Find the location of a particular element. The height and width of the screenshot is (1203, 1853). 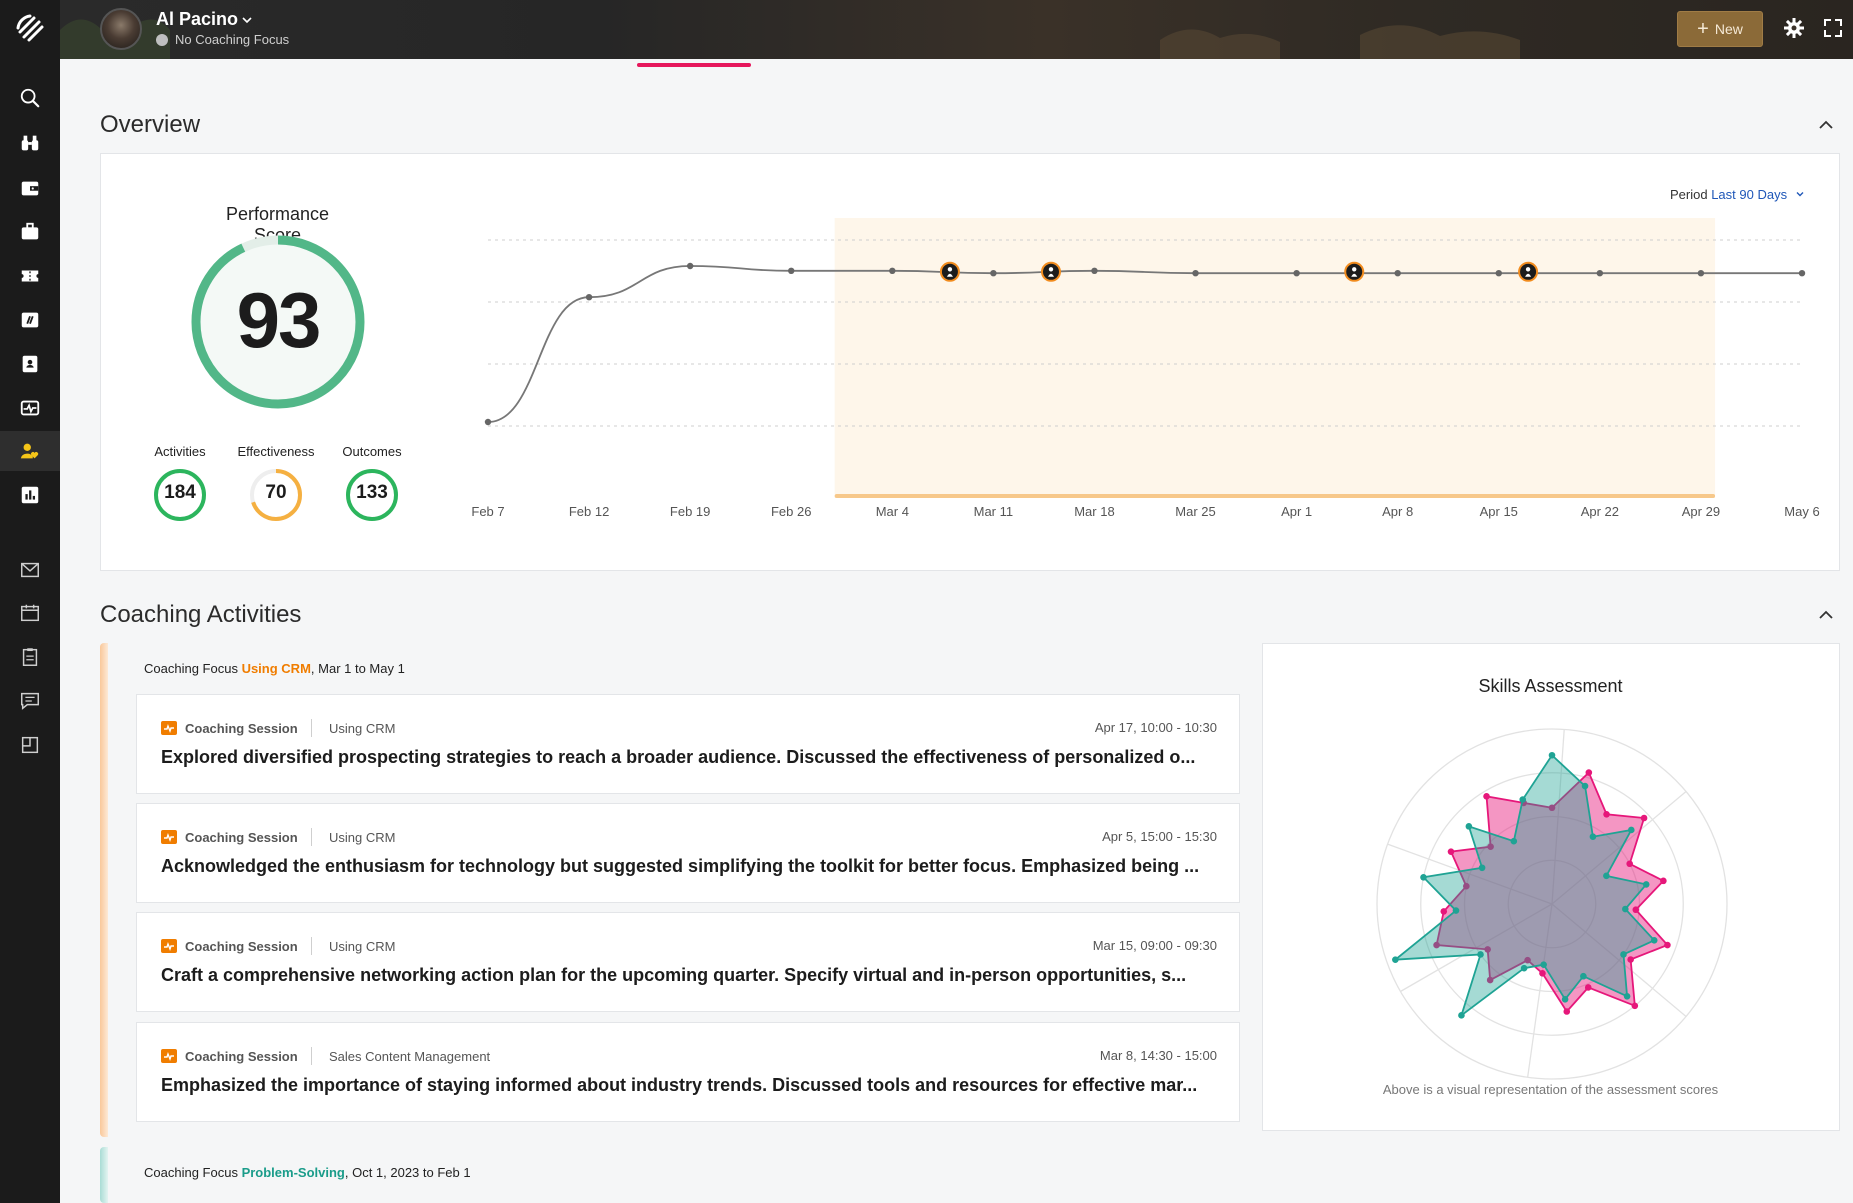

focus-prefix: Coaching Focus is located at coordinates (193, 1172).